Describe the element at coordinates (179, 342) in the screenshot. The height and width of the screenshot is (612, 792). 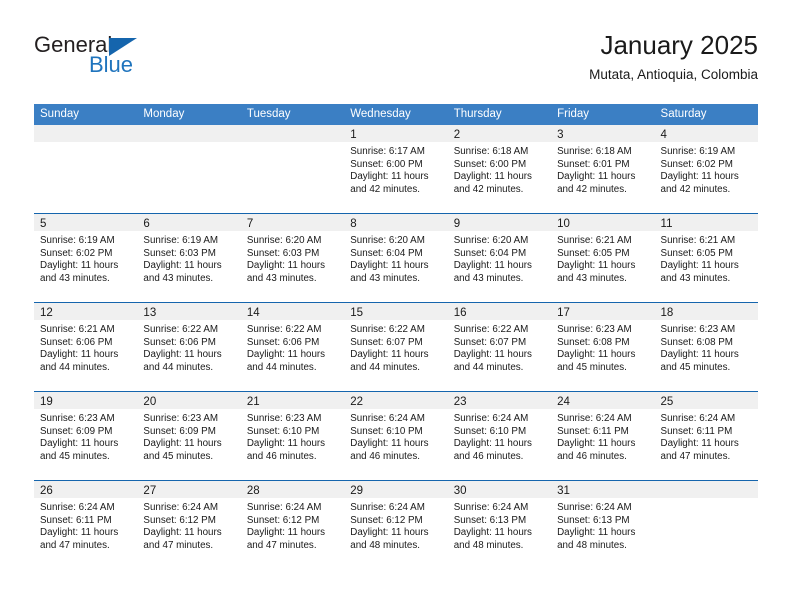
I see `sunset-text: Sunset: 6:06 PM` at that location.